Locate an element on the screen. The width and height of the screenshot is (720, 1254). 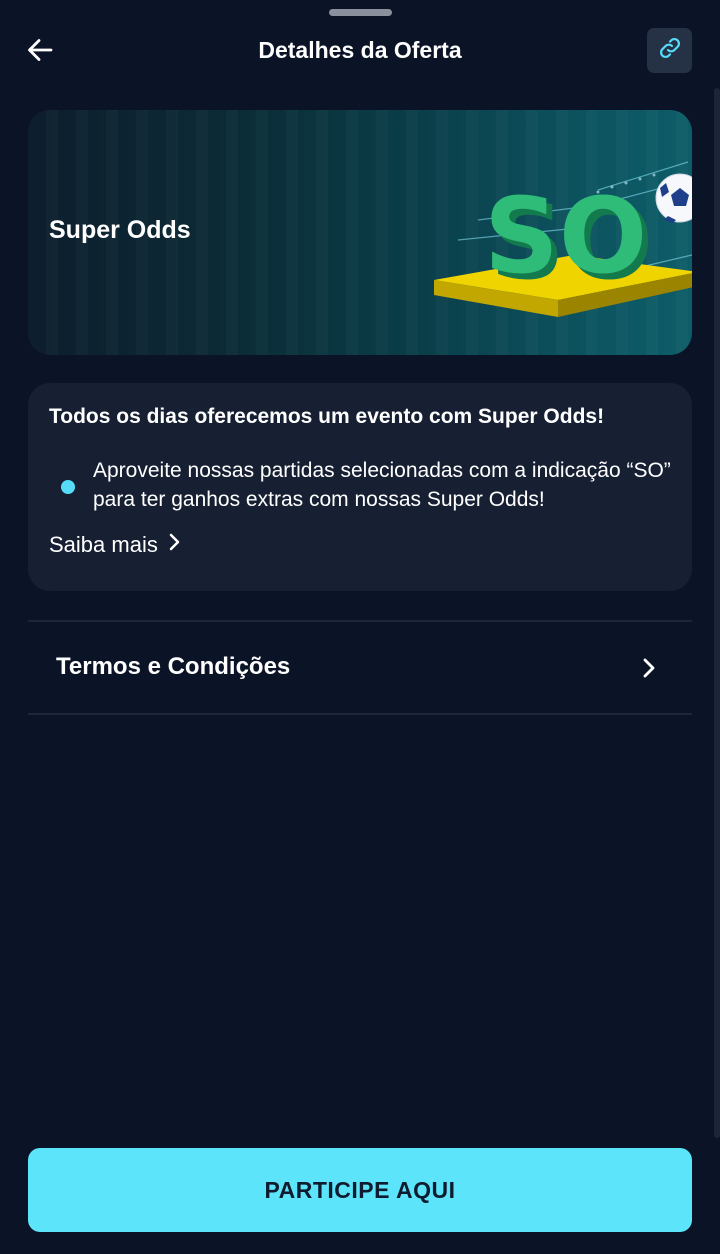
learn-more-link: Saiba mais is located at coordinates (115, 545).